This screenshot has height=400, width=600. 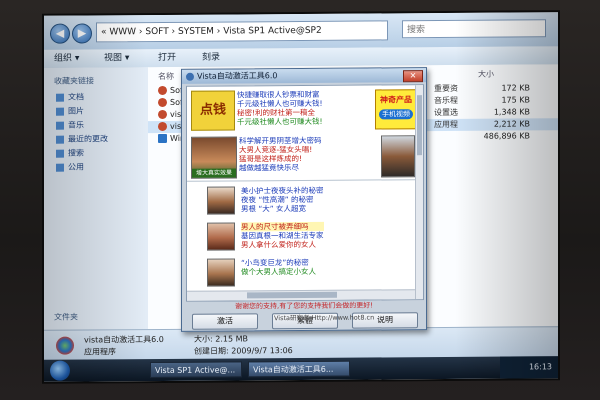 I want to click on close-button: ✕, so click(x=413, y=76).